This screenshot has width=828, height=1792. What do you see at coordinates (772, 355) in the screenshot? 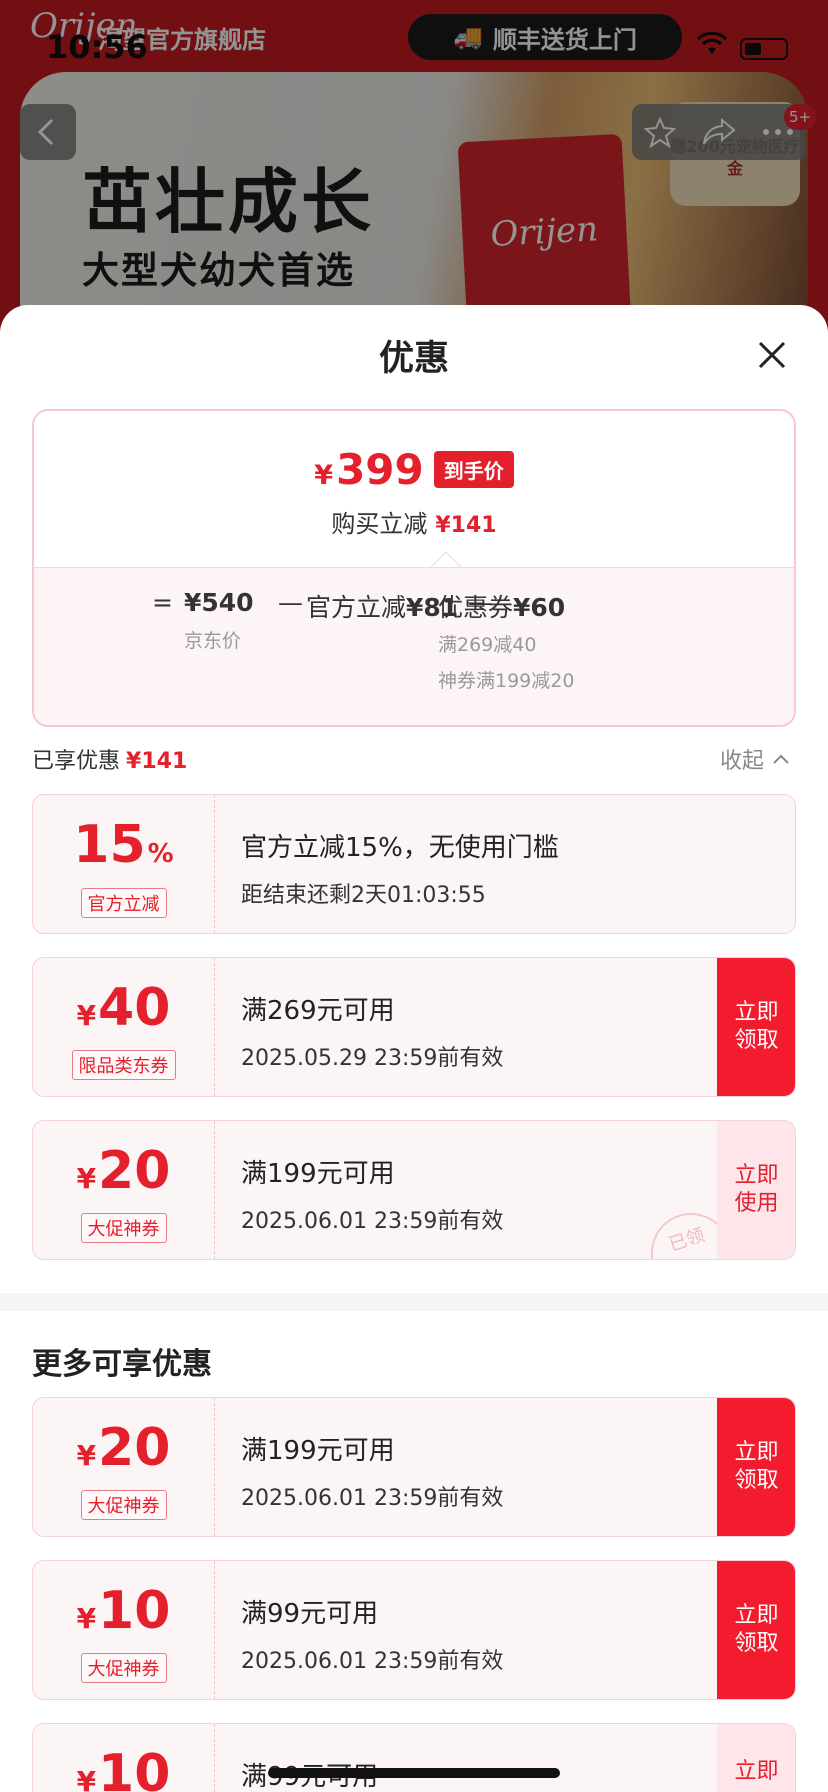
I see `close-icon` at bounding box center [772, 355].